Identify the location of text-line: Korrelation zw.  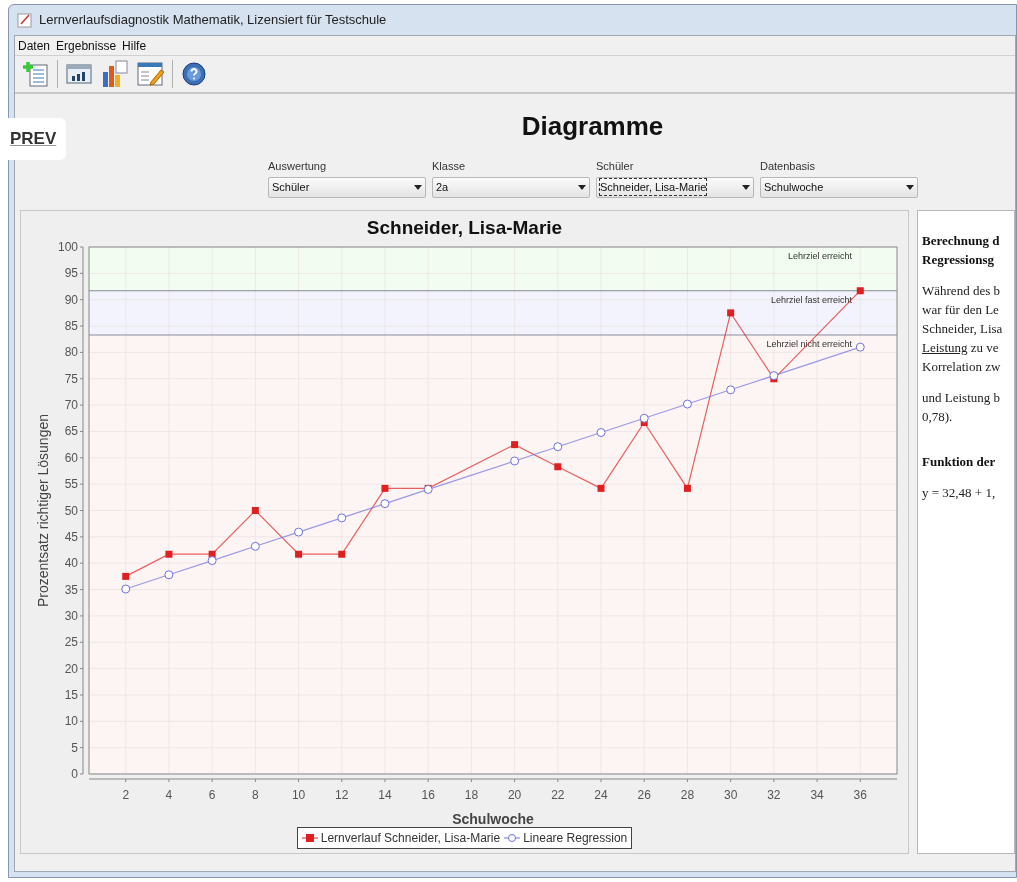
(961, 366).